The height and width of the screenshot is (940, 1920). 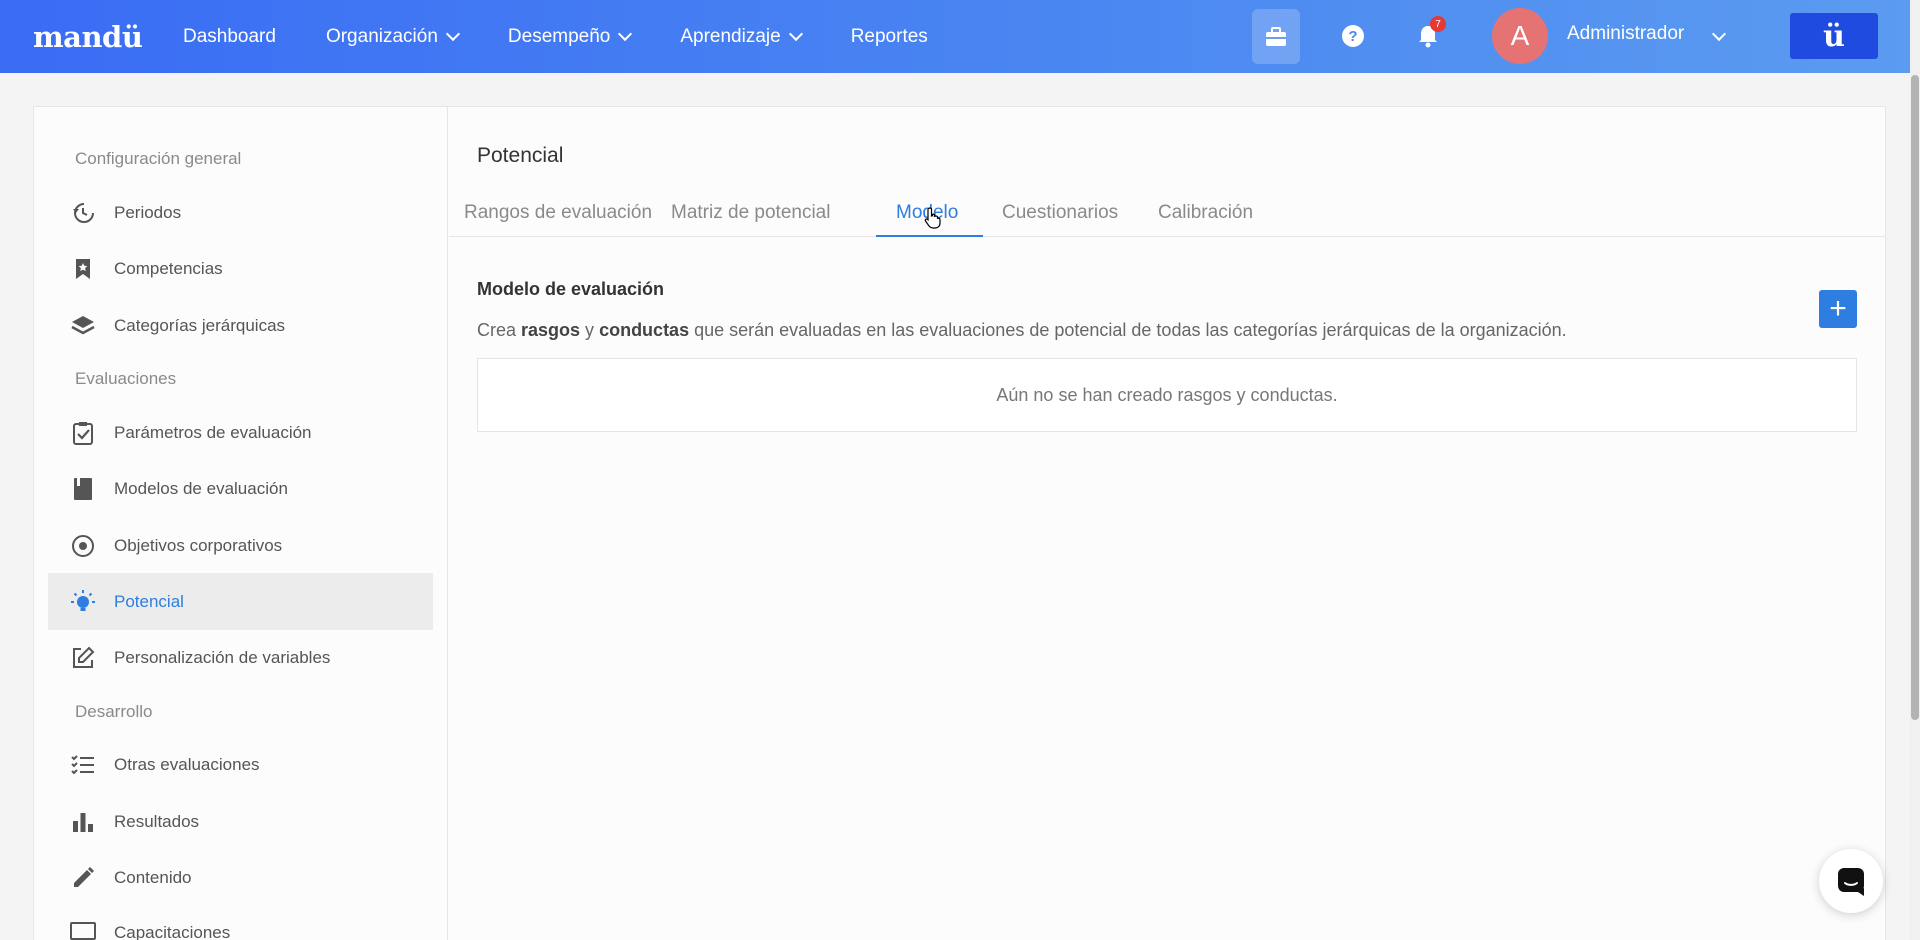 I want to click on nav-organizacion-label: Organización, so click(x=381, y=36).